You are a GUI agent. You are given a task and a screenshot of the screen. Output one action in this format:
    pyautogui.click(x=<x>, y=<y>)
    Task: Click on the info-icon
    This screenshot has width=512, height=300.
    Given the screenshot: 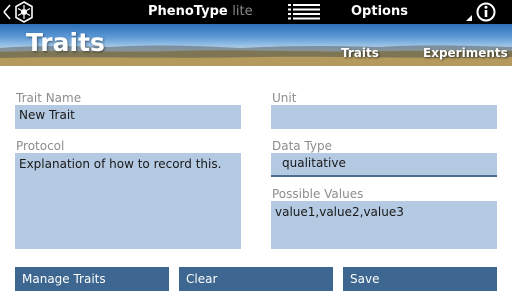 What is the action you would take?
    pyautogui.click(x=481, y=12)
    